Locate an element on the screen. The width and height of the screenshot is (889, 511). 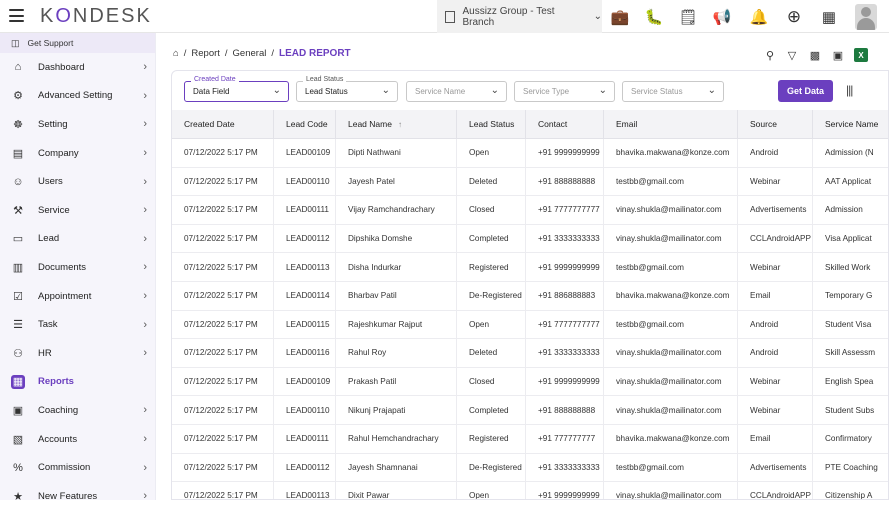
table-cell: Advertisements is located at coordinates (775, 210).